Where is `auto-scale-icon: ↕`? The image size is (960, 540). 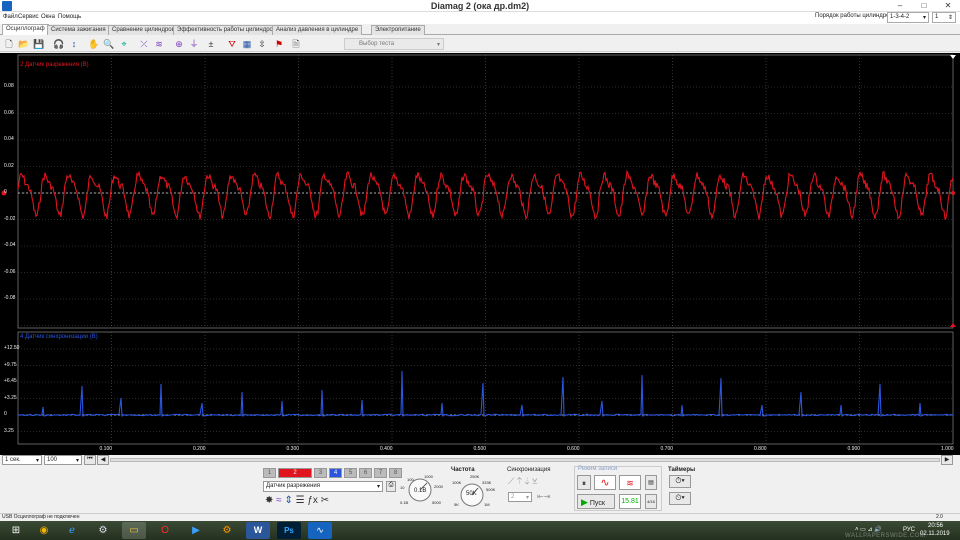
auto-scale-icon: ↕ is located at coordinates (74, 44).